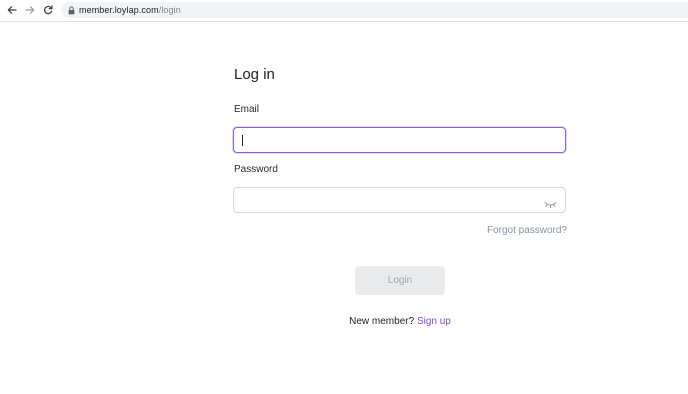 This screenshot has width=688, height=394. What do you see at coordinates (242, 140) in the screenshot?
I see `text-cursor` at bounding box center [242, 140].